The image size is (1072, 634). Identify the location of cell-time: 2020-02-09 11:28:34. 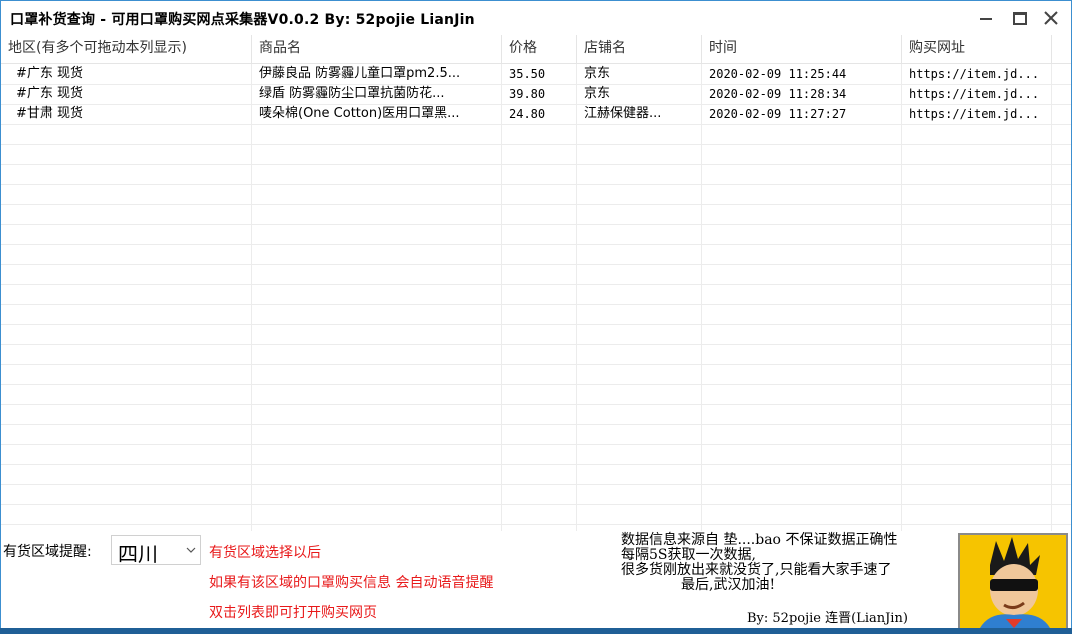
(778, 94).